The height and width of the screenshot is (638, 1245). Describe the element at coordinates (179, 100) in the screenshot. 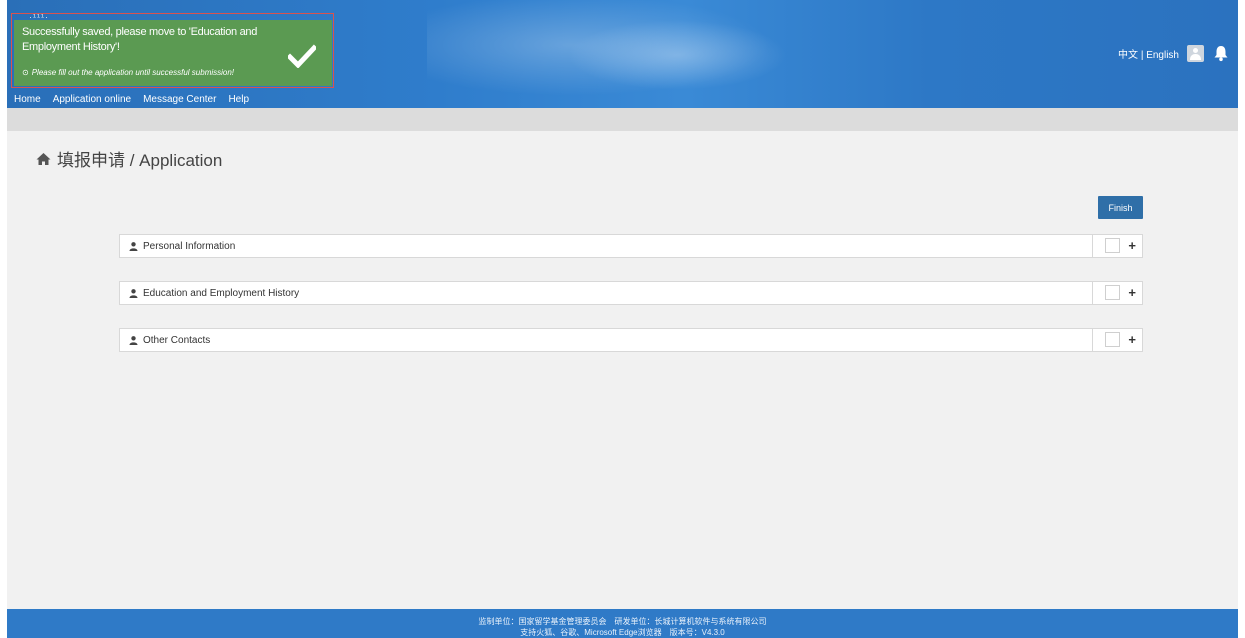

I see `nav-message-center: Message Center` at that location.